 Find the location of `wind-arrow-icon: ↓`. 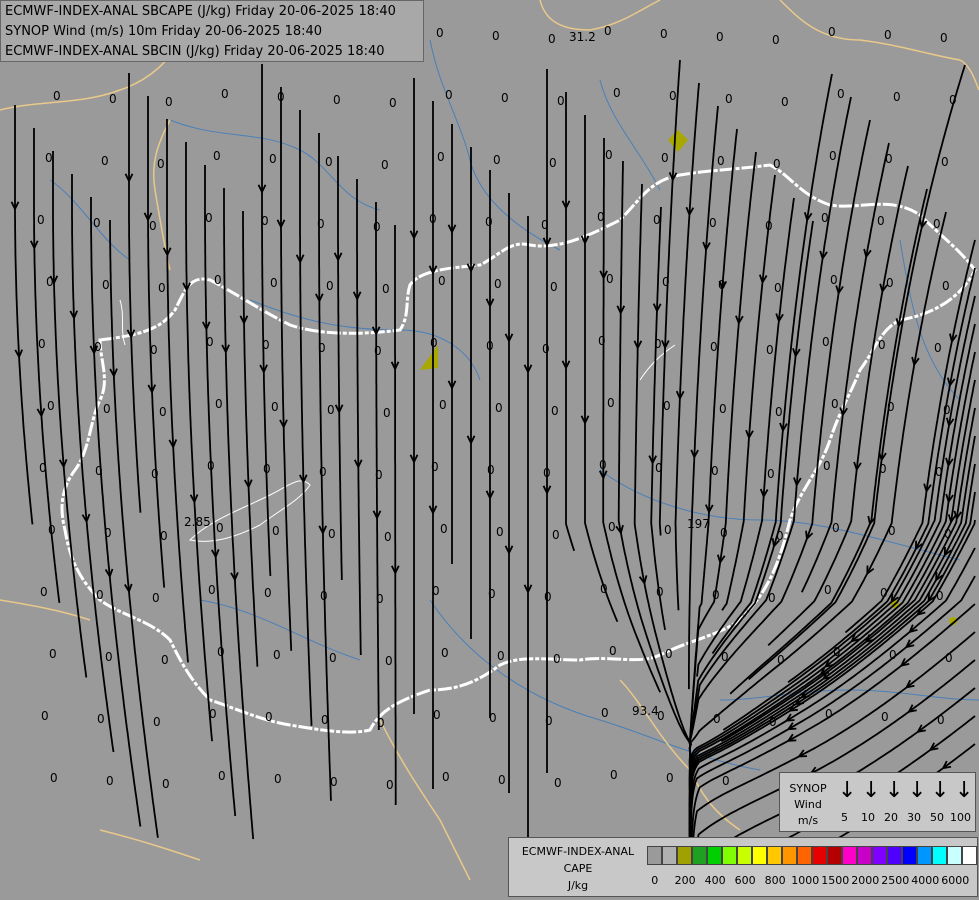

wind-arrow-icon: ↓ is located at coordinates (847, 790).